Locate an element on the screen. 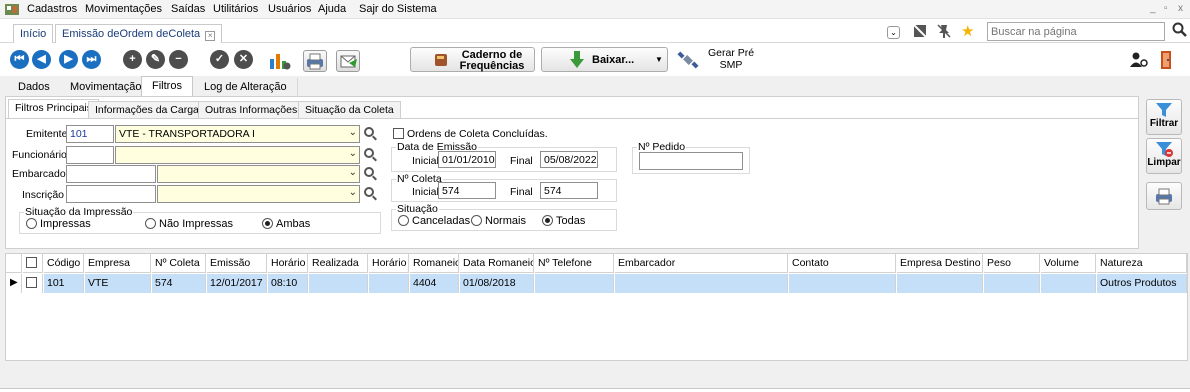 Image resolution: width=1190 pixels, height=392 pixels. col-empresa: Empresa is located at coordinates (118, 263).